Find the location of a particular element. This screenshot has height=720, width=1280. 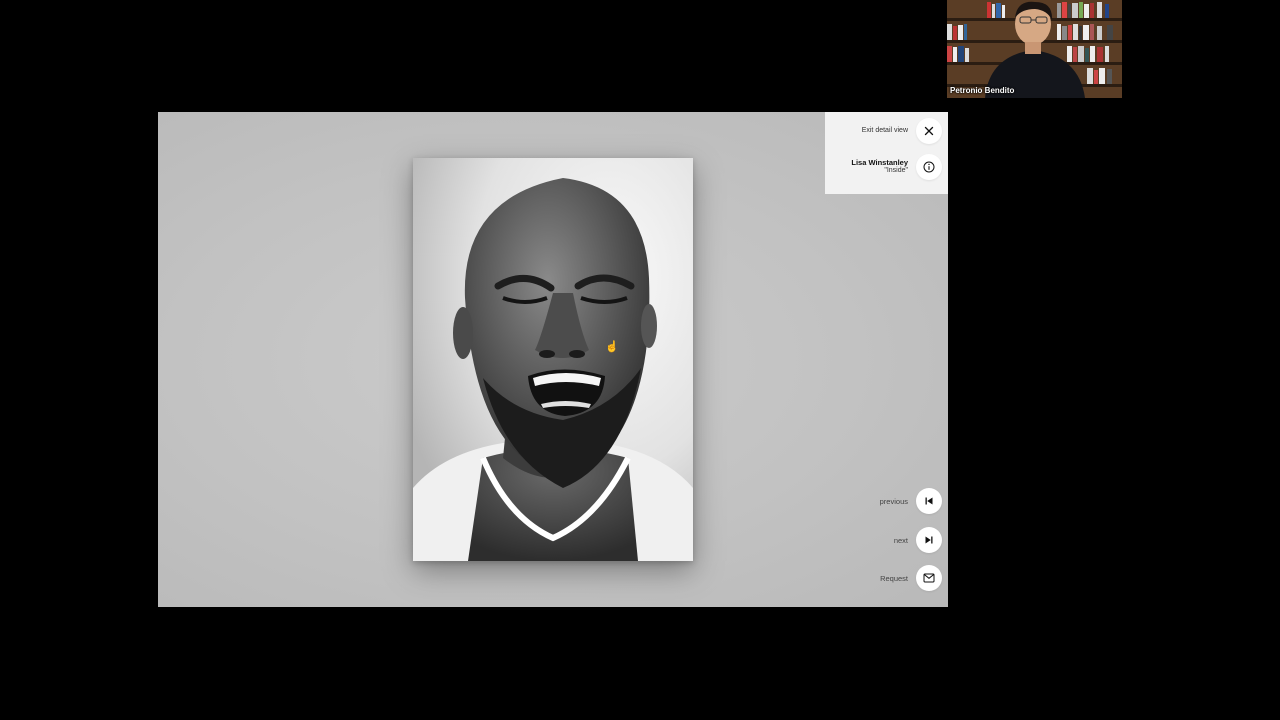

artwork-info-row: Lisa Winstanley "Inside" is located at coordinates (896, 167).